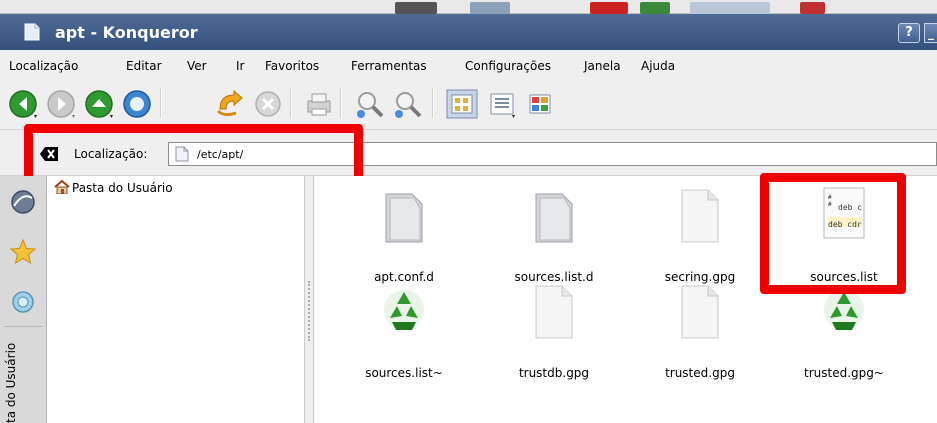 Image resolution: width=937 pixels, height=423 pixels. Describe the element at coordinates (844, 373) in the screenshot. I see `file-label: trusted.gpg~` at that location.